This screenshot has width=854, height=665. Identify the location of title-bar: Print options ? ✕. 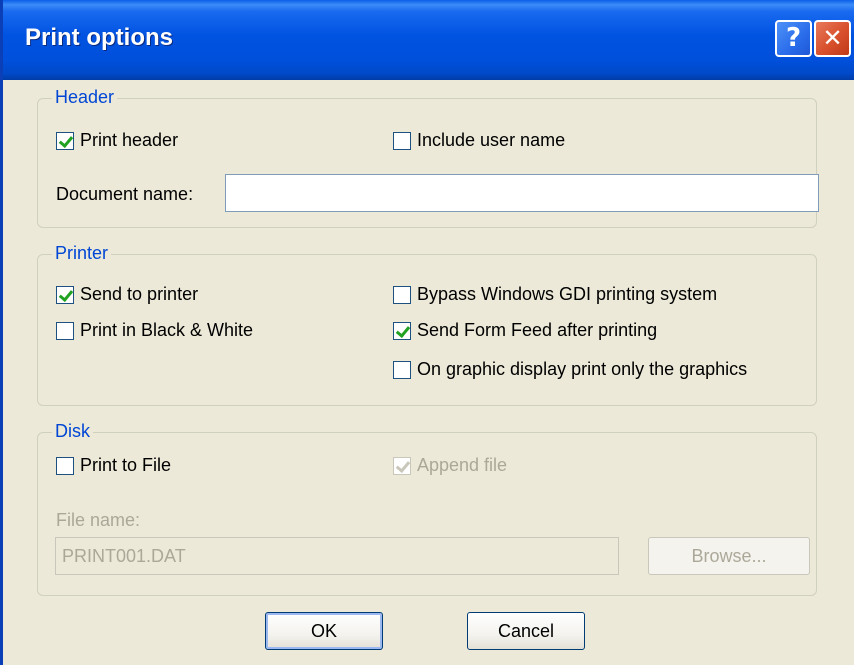
(428, 40).